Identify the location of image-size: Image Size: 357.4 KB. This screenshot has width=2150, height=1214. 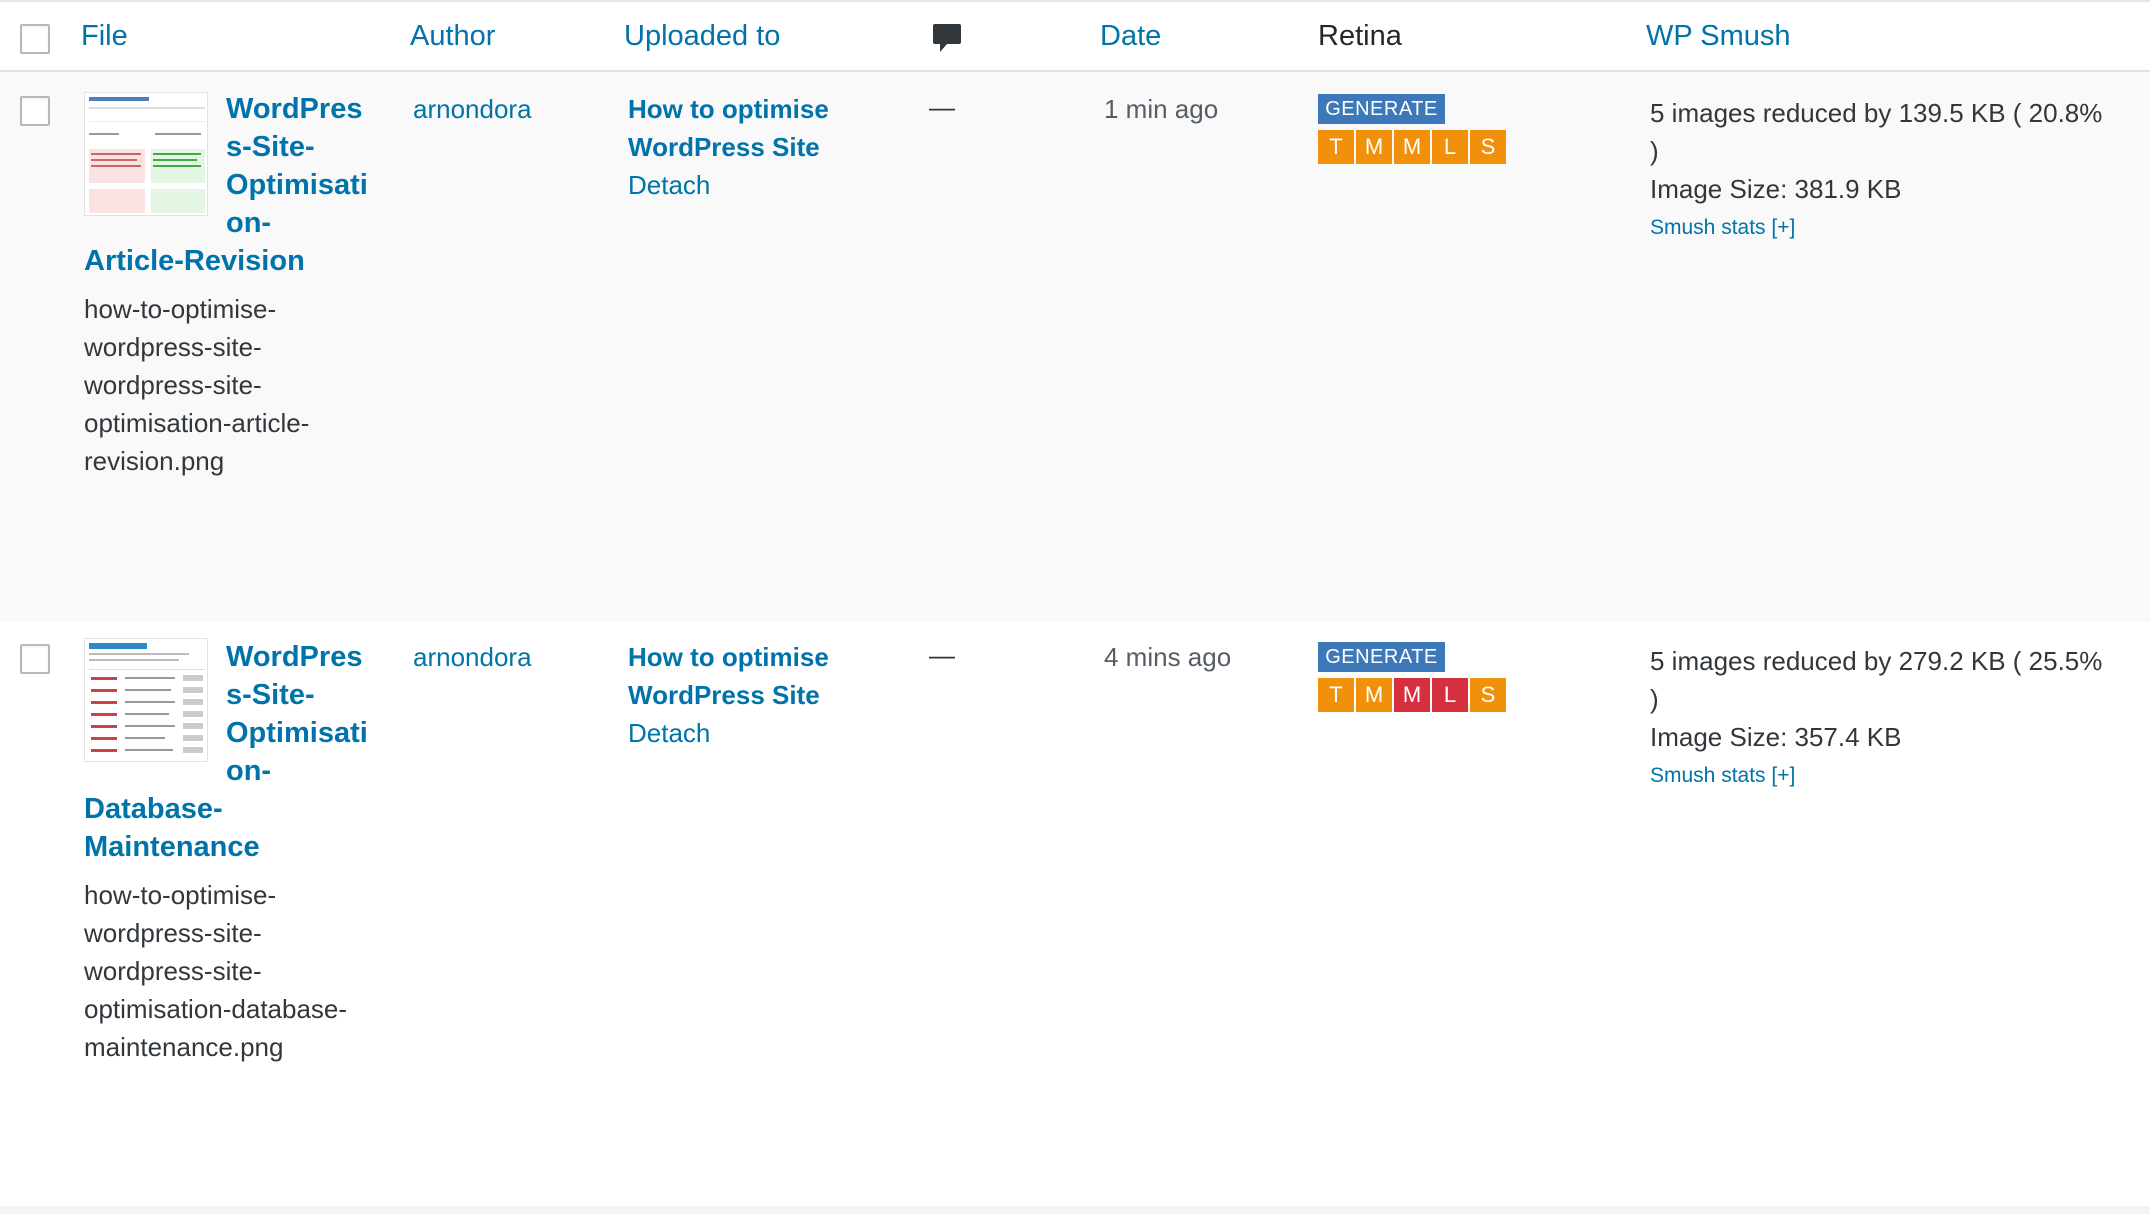
(1776, 737).